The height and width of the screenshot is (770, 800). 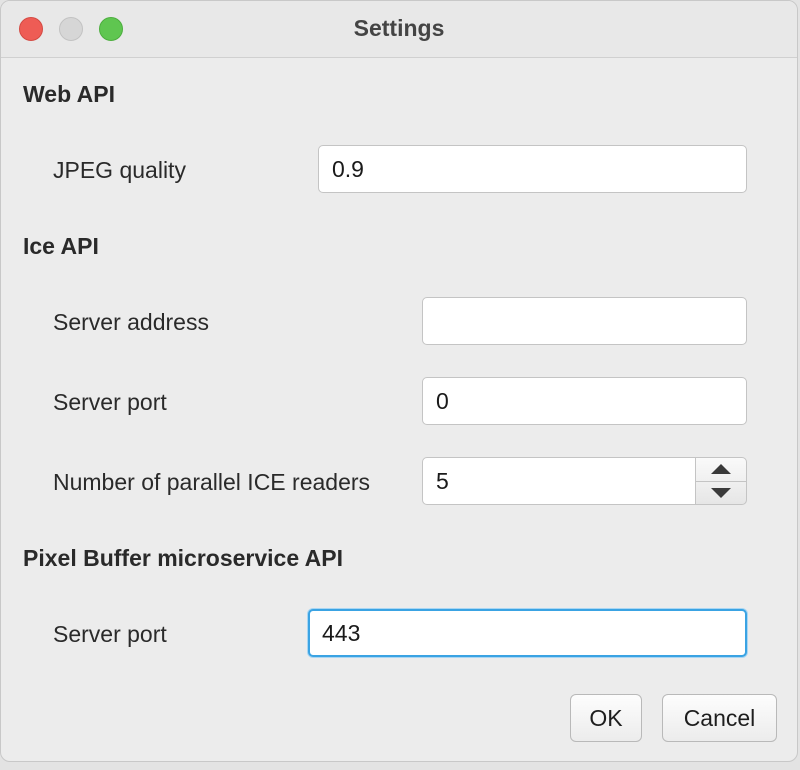 I want to click on cancel-button: Cancel, so click(x=719, y=718).